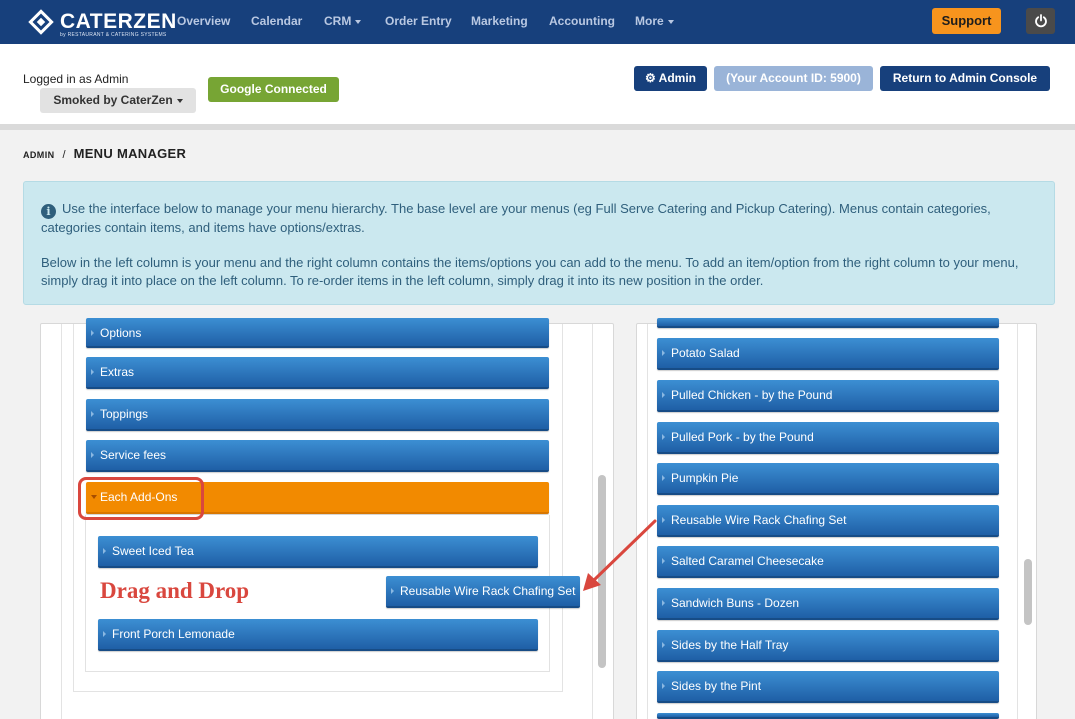 This screenshot has height=719, width=1075. What do you see at coordinates (752, 395) in the screenshot?
I see `item-label: Pulled Chicken - by the Pound` at bounding box center [752, 395].